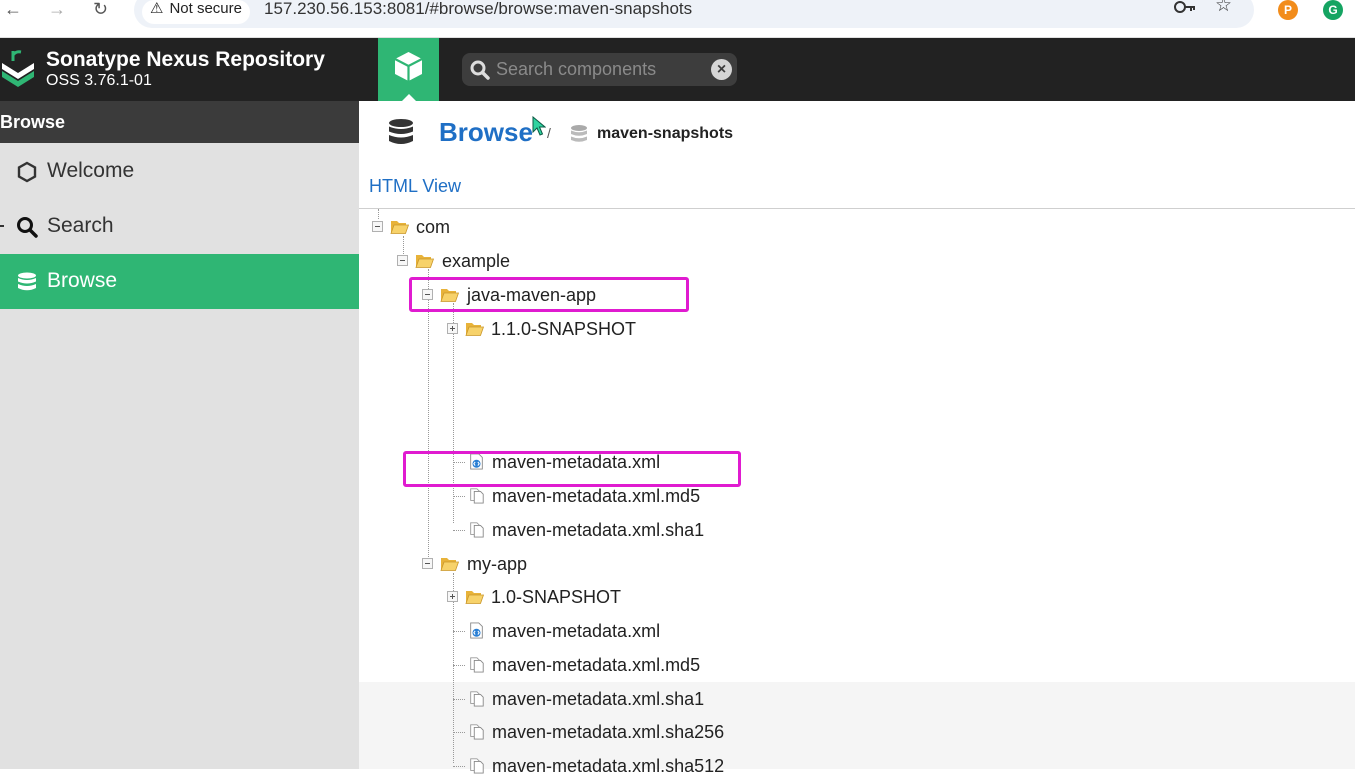 The image size is (1355, 778). I want to click on browse-mode-button, so click(408, 69).